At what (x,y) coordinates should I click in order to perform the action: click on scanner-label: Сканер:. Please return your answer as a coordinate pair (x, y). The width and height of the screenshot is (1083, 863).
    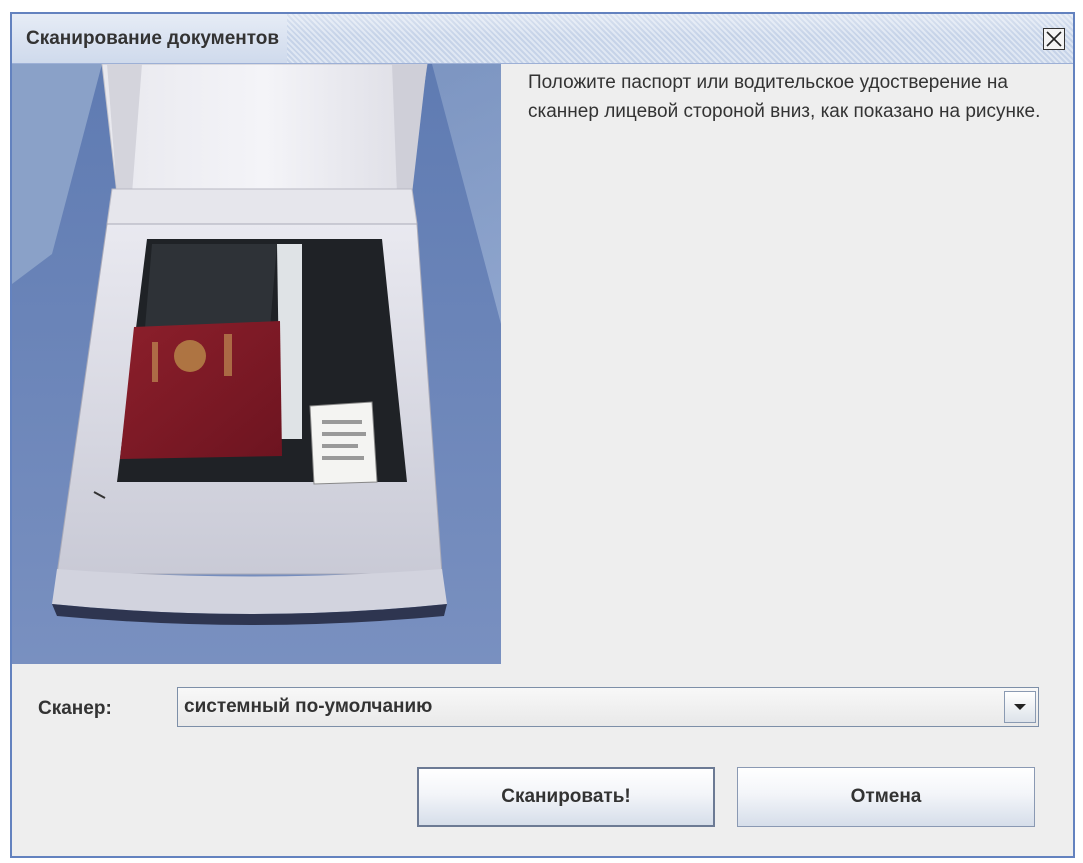
    Looking at the image, I should click on (75, 708).